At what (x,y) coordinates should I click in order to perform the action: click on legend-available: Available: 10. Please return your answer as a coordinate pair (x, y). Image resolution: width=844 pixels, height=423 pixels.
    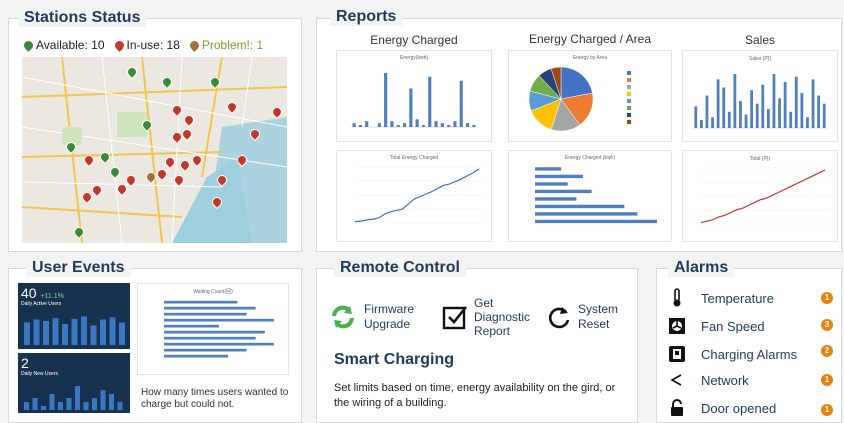
    Looking at the image, I should click on (63, 45).